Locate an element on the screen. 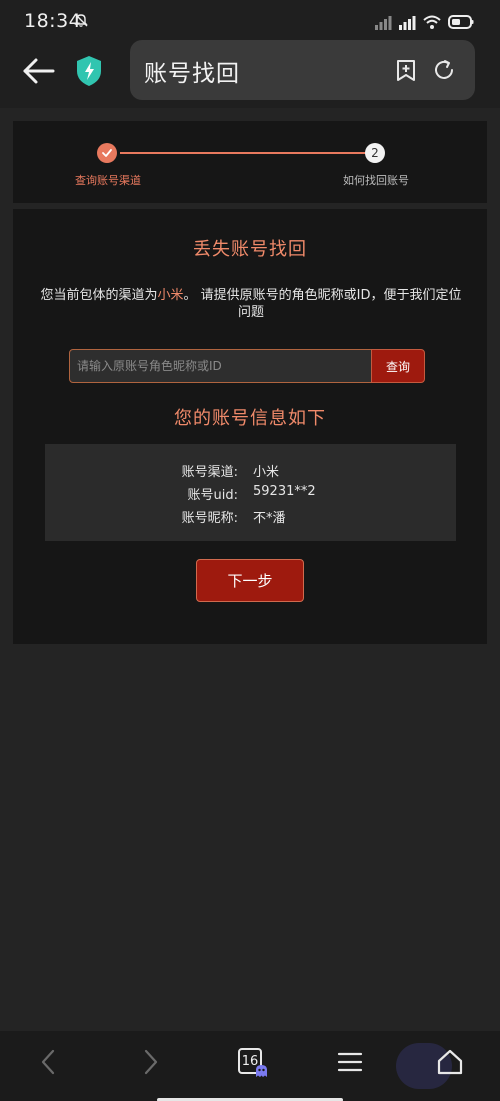 The height and width of the screenshot is (1101, 500). info-row-nickname: 账号昵称: 不*潘 is located at coordinates (250, 517).